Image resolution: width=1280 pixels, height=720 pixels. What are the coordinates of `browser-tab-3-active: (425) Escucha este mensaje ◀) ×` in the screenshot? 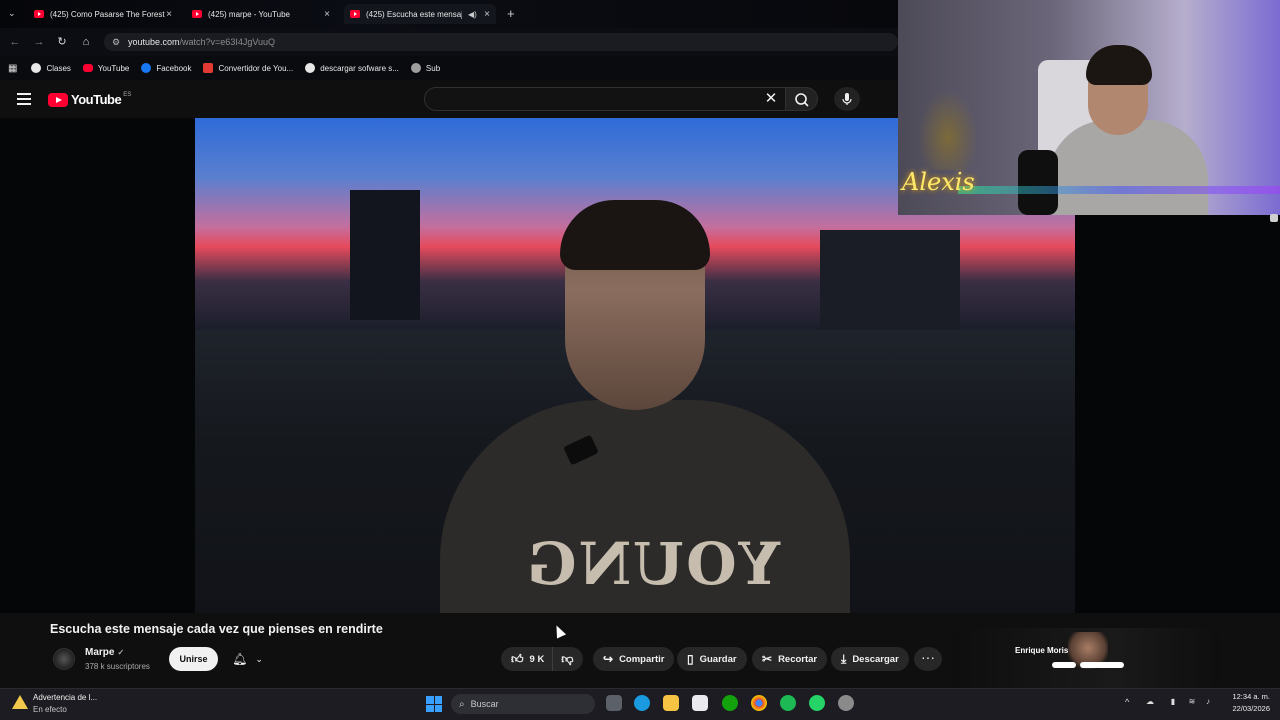 It's located at (420, 14).